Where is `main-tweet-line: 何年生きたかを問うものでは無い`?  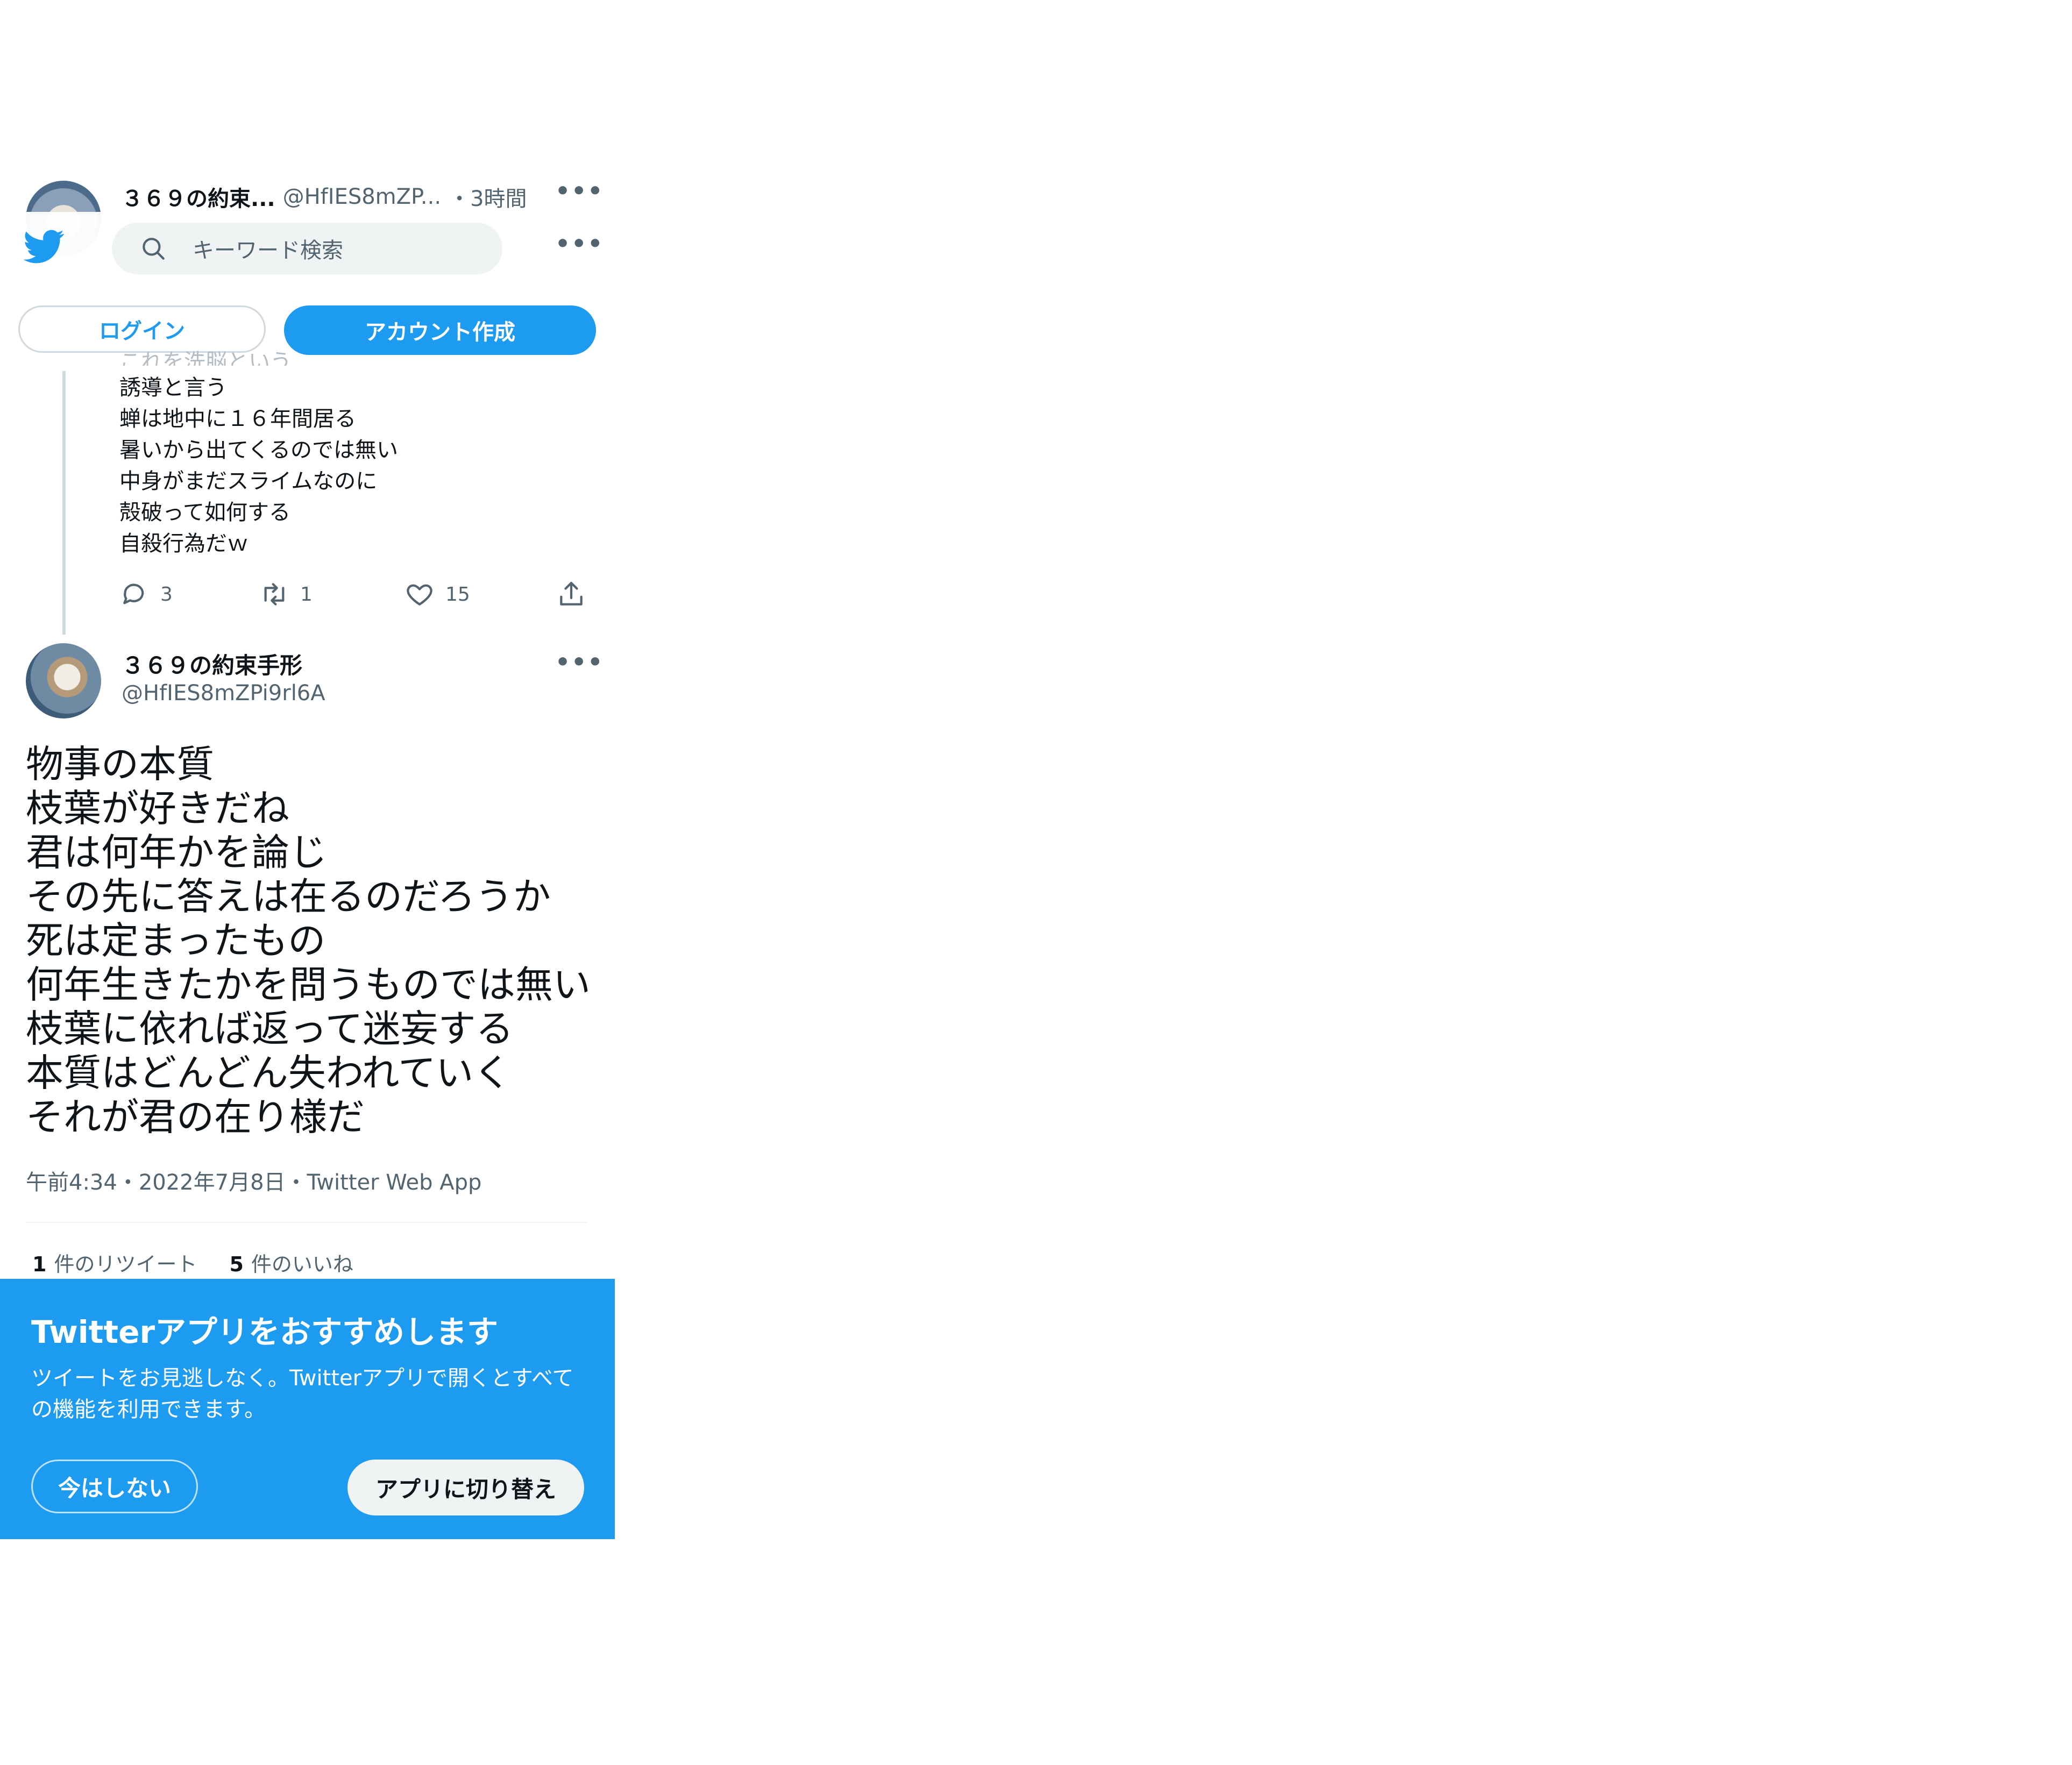
main-tweet-line: 何年生きたかを問うものでは無い is located at coordinates (308, 985).